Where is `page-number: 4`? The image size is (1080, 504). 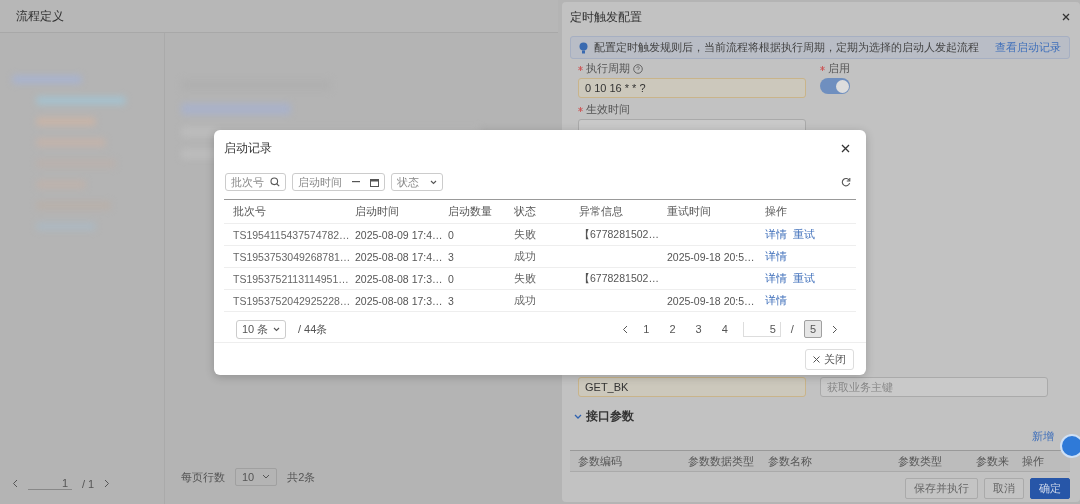 page-number: 4 is located at coordinates (724, 329).